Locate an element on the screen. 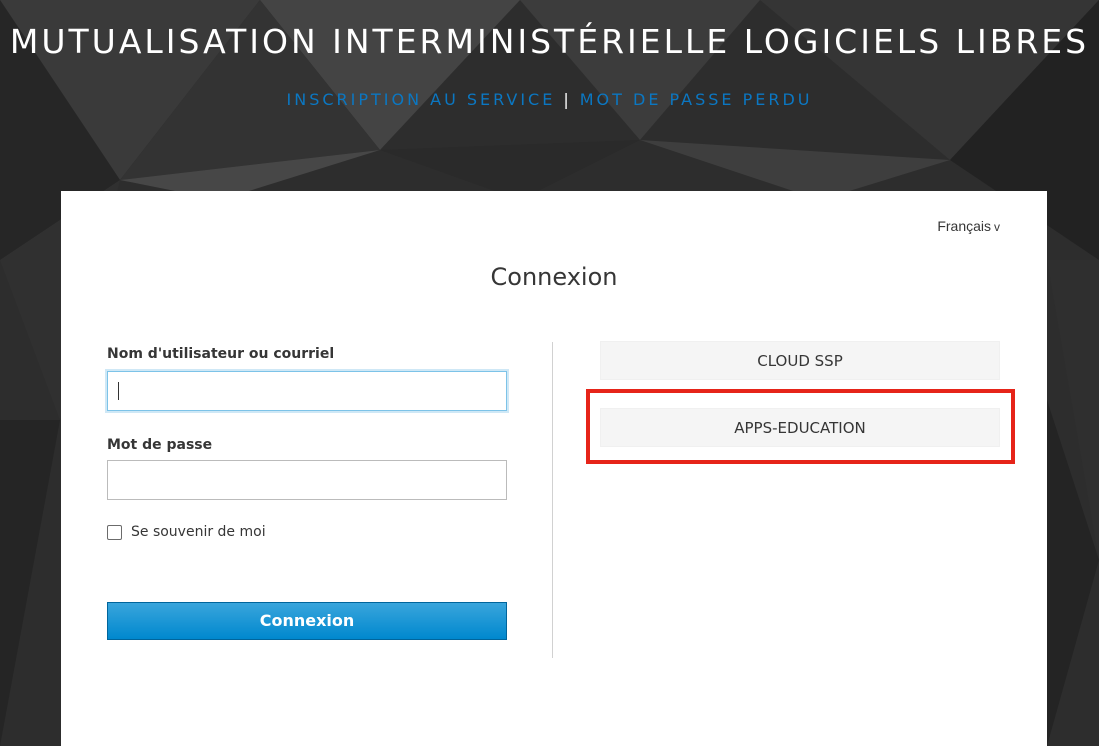  remember-me-label: Se souvenir de moi is located at coordinates (198, 532).